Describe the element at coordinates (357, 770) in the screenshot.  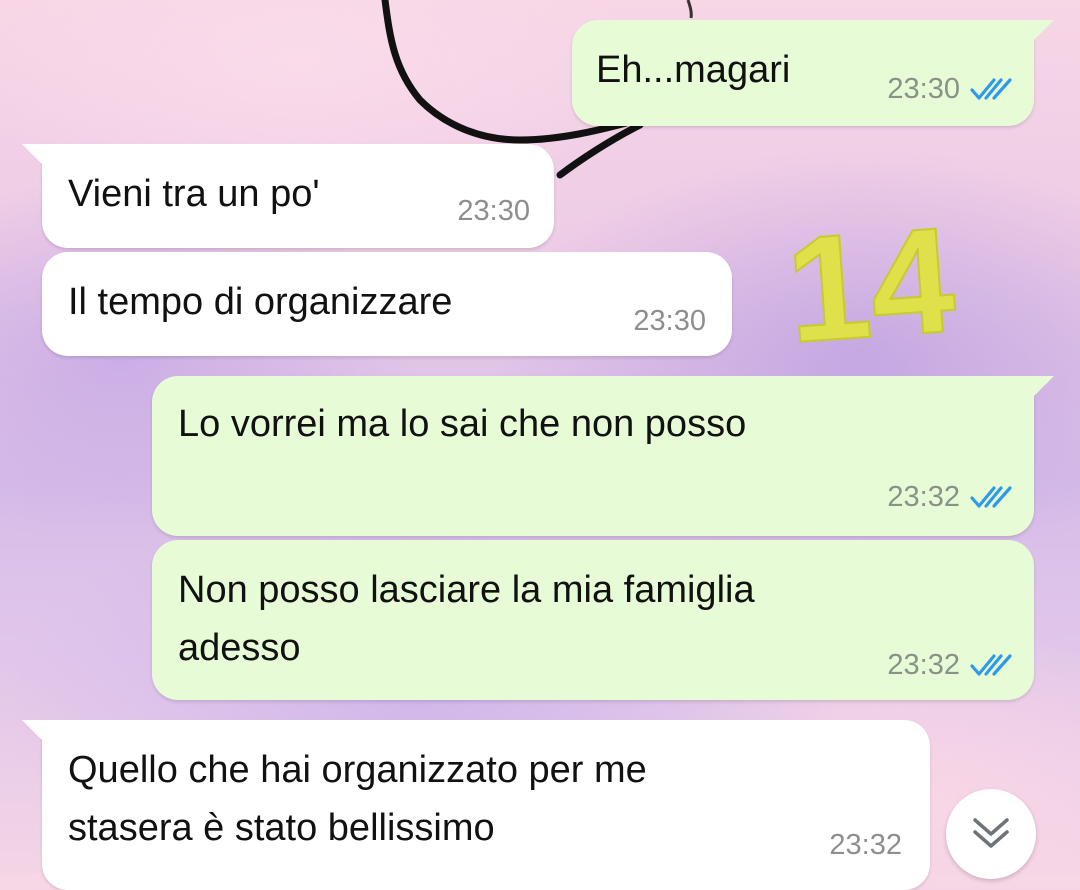
I see `message-text: Quello che hai organizzato per me` at that location.